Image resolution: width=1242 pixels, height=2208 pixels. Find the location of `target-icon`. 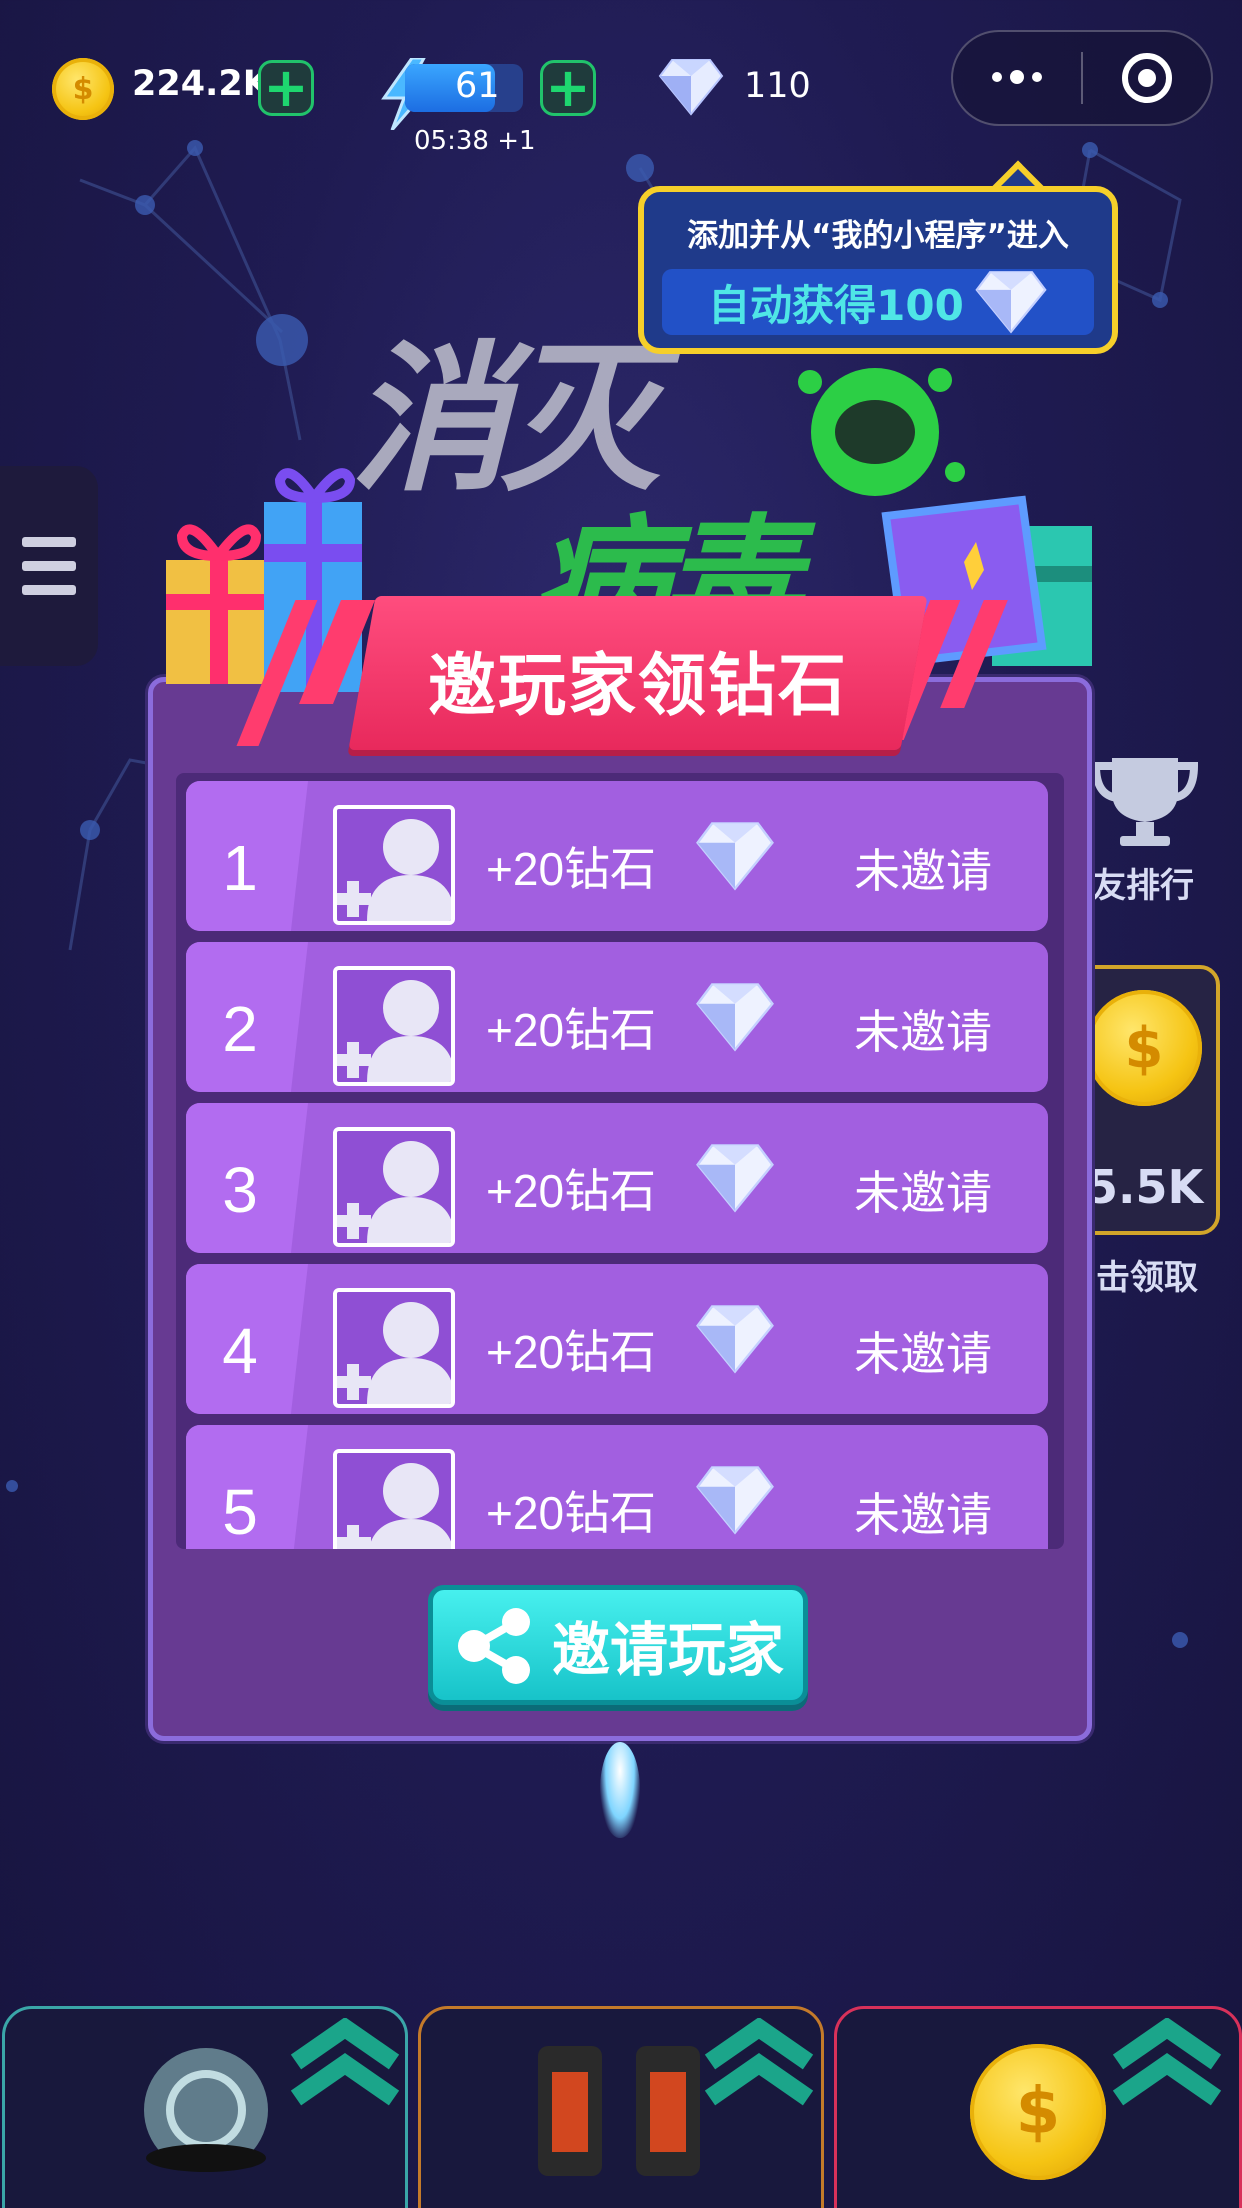

target-icon is located at coordinates (1146, 78).